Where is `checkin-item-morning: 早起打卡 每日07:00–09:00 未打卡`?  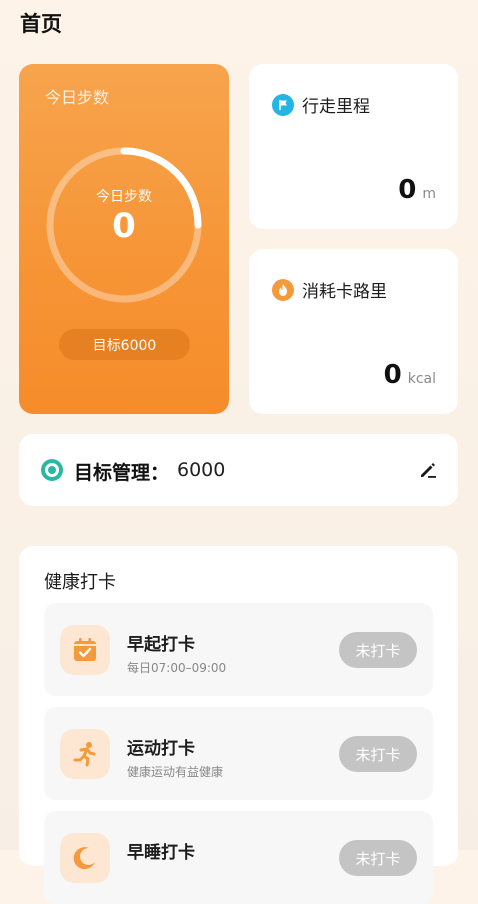
checkin-item-morning: 早起打卡 每日07:00–09:00 未打卡 is located at coordinates (238, 649).